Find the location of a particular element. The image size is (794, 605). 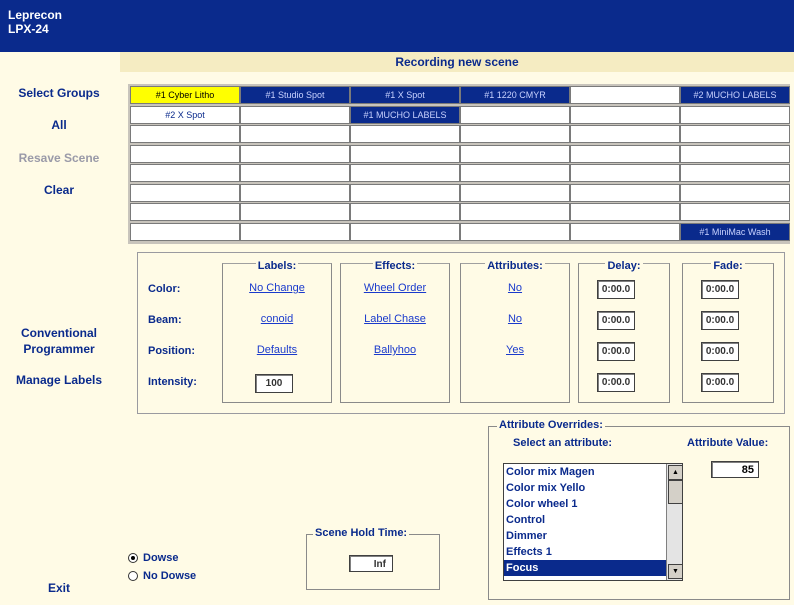

labels-beam-link: conoid is located at coordinates (277, 319).